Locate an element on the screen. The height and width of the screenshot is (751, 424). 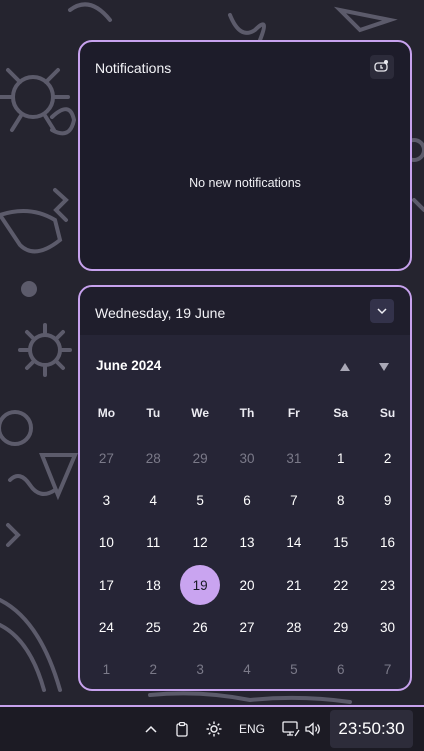
calendar-day: 21 is located at coordinates (293, 585).